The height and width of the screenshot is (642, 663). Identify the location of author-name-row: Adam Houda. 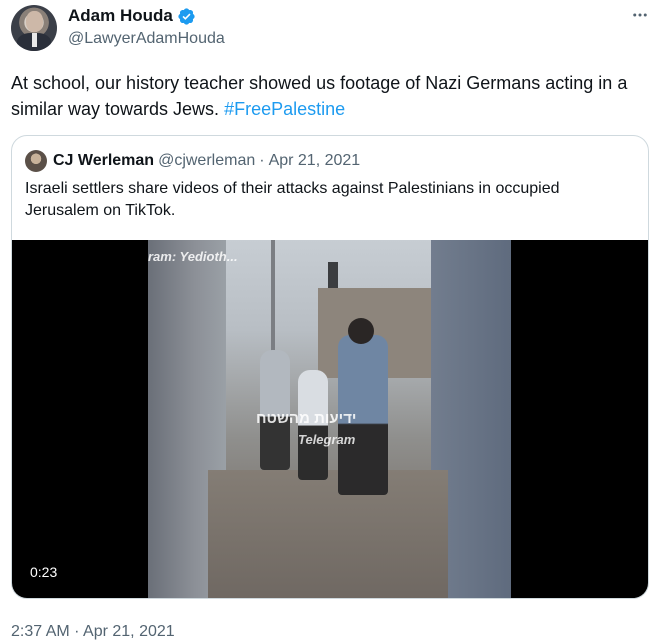
(132, 16).